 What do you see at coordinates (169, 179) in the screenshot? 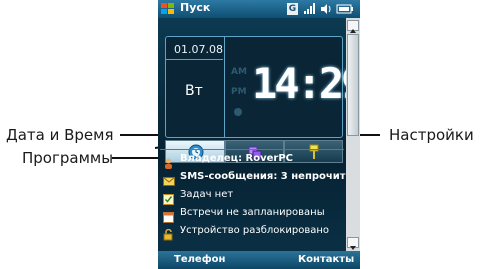
I see `sms-icon` at bounding box center [169, 179].